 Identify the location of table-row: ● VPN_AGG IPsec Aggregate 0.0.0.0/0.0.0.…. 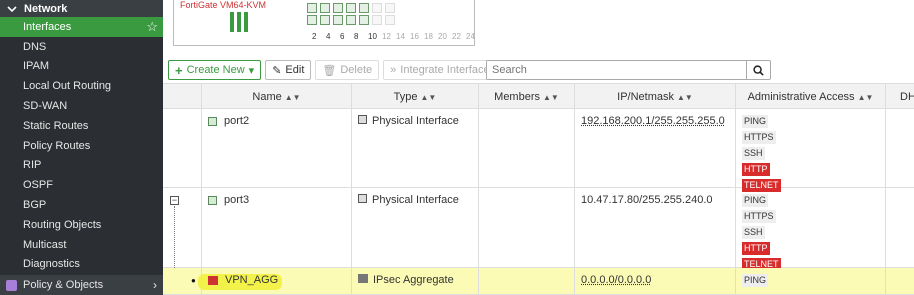
(538, 281).